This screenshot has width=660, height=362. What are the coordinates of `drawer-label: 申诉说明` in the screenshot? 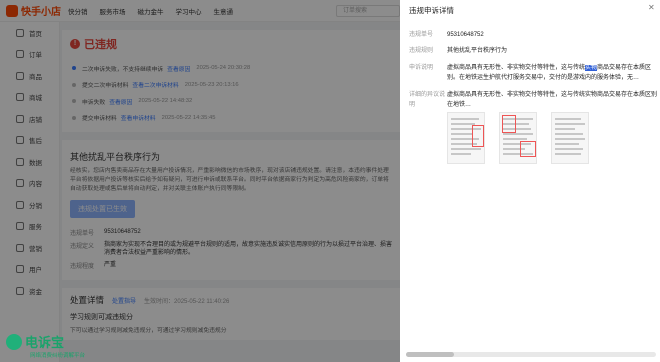 It's located at (421, 68).